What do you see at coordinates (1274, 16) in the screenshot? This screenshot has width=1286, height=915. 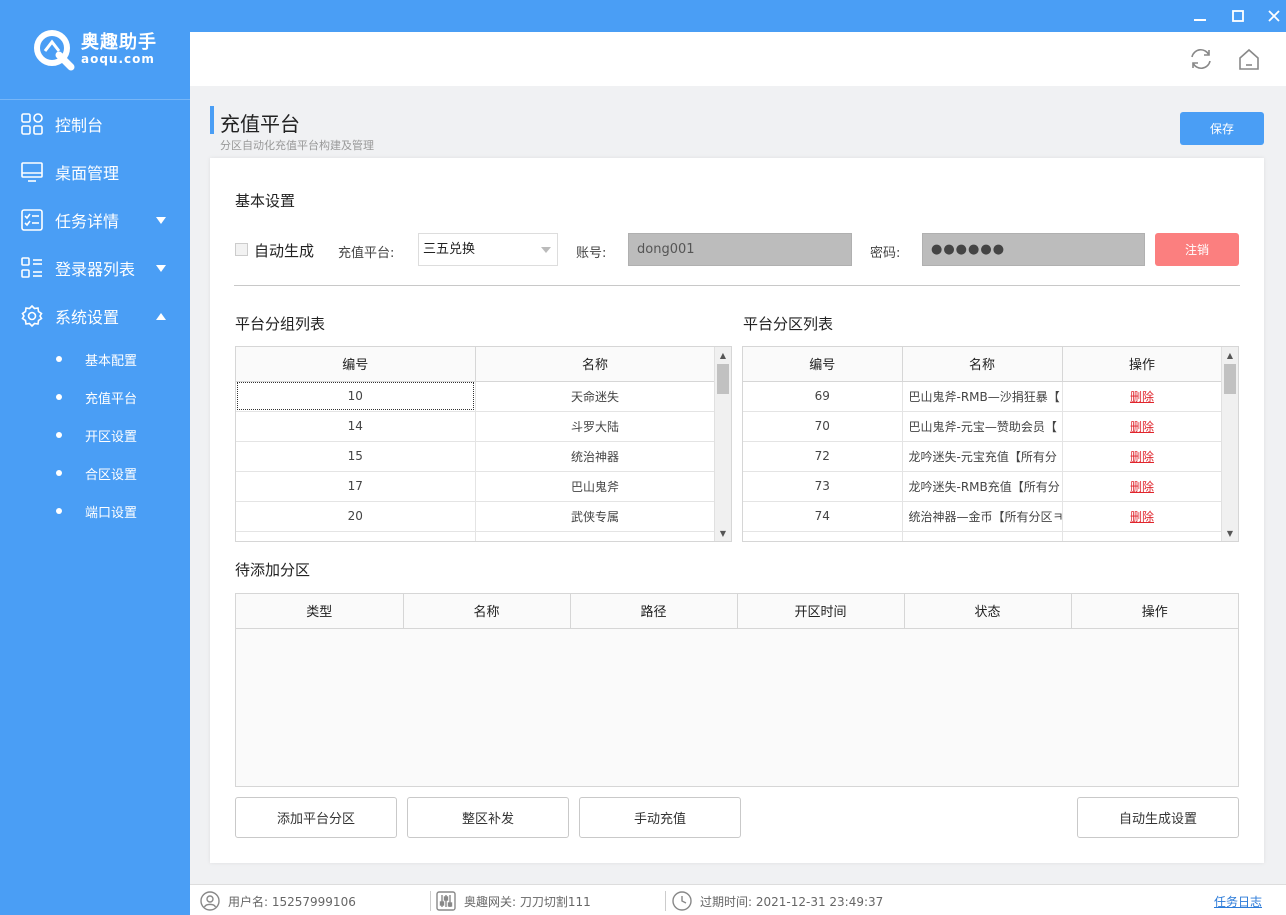 I see `close-button` at bounding box center [1274, 16].